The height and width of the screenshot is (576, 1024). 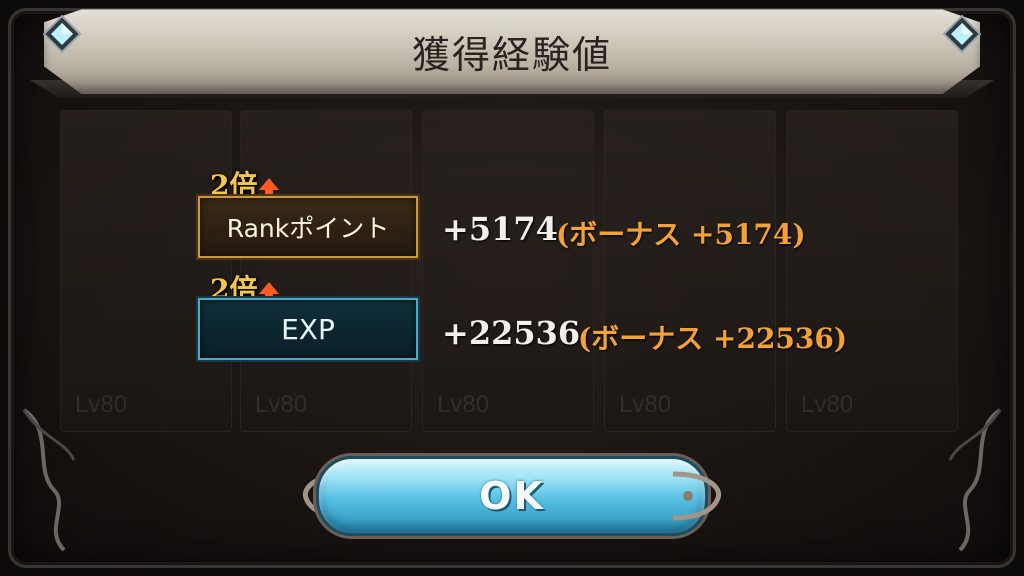 I want to click on exp-value: +22536, so click(x=511, y=333).